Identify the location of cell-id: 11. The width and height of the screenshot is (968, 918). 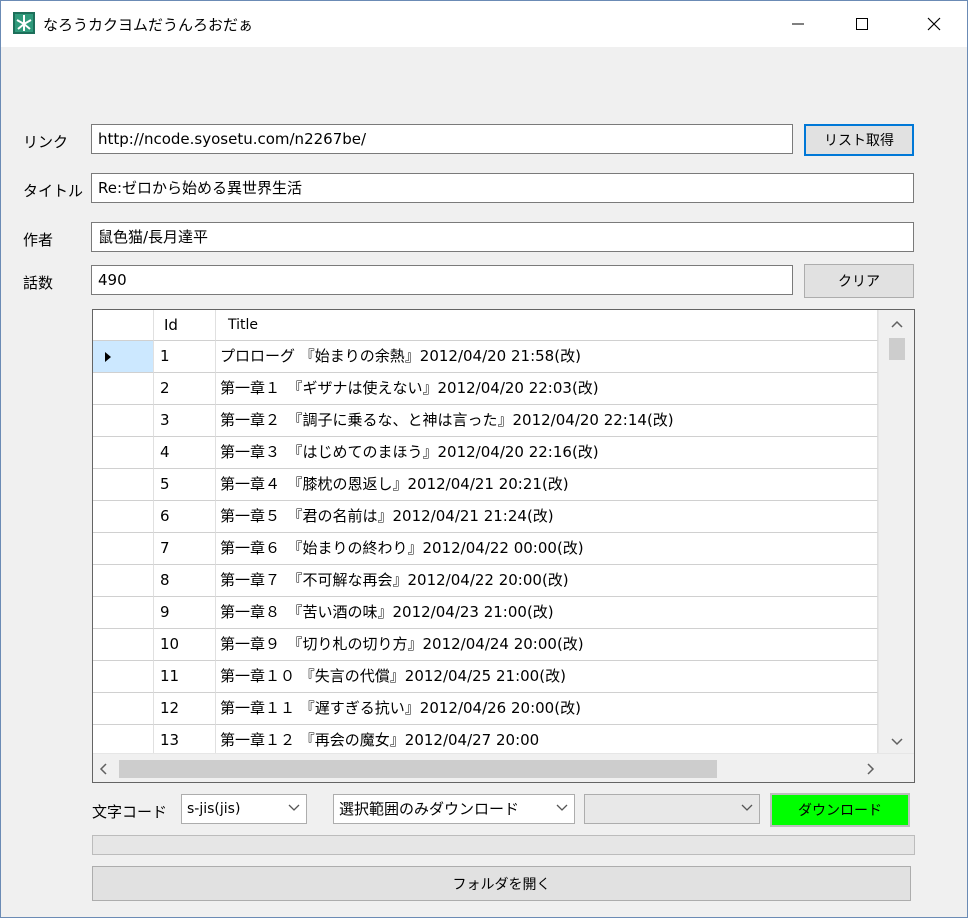
(185, 677).